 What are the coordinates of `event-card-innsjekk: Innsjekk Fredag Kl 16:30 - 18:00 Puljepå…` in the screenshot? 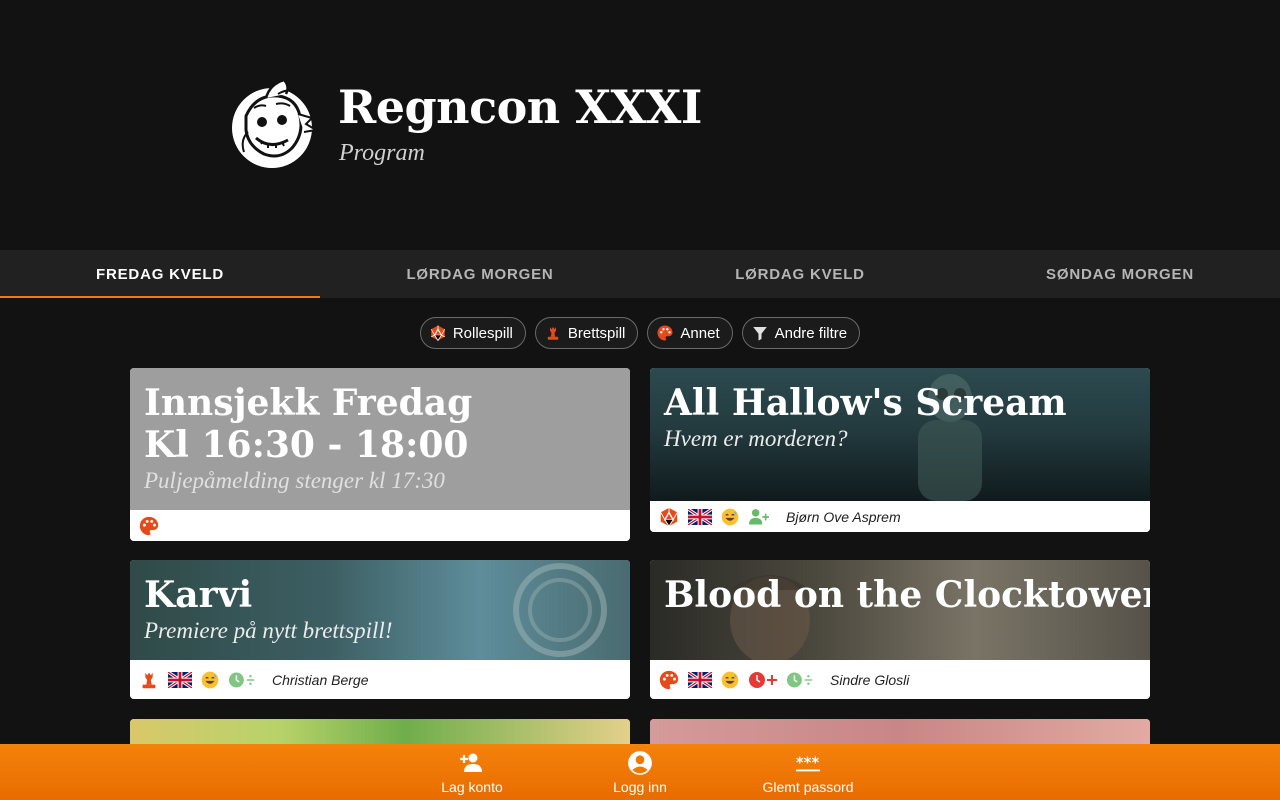 It's located at (380, 454).